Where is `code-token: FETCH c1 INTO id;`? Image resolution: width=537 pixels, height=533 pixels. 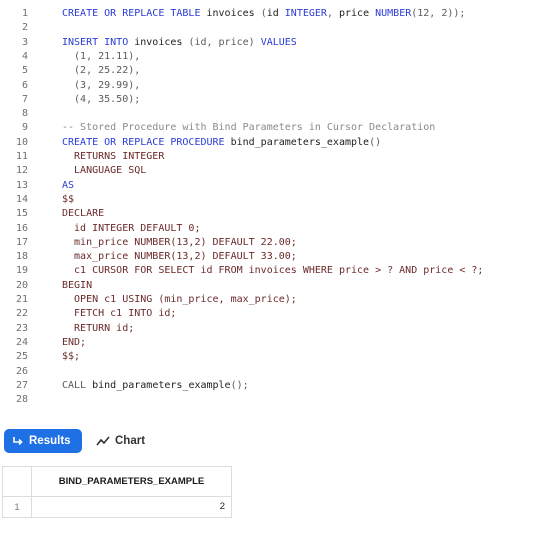
code-token: FETCH c1 INTO id; is located at coordinates (119, 314).